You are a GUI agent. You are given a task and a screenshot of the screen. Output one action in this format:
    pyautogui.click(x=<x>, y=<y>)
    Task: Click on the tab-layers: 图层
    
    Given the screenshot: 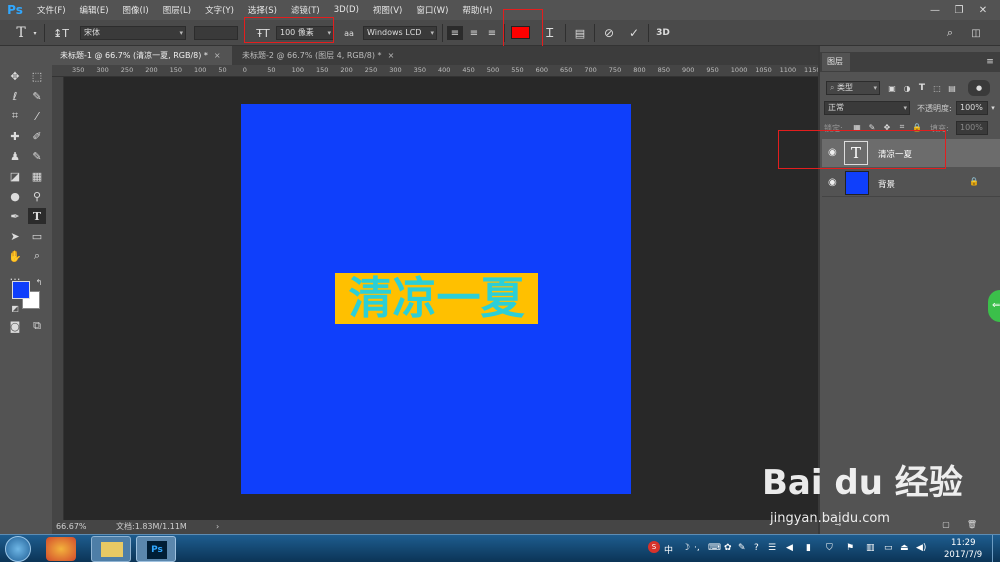 What is the action you would take?
    pyautogui.click(x=836, y=62)
    